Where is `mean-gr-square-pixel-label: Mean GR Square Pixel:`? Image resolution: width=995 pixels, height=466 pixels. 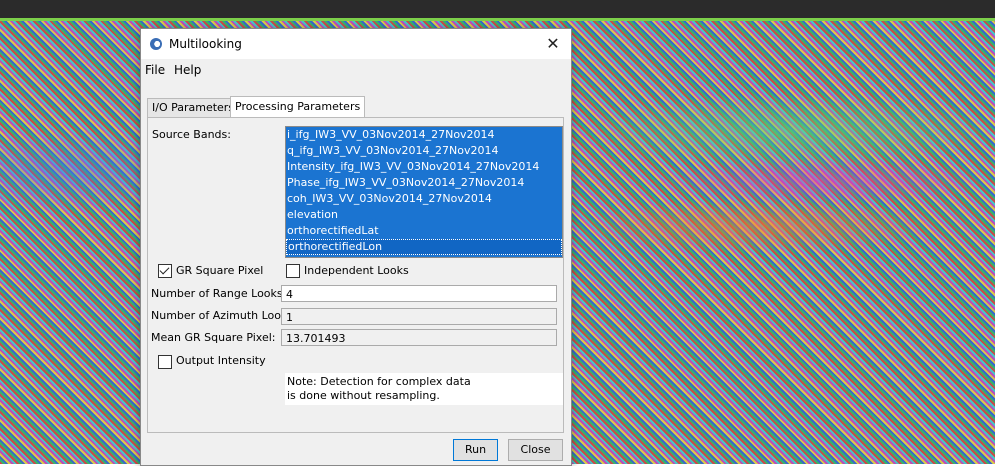 mean-gr-square-pixel-label: Mean GR Square Pixel: is located at coordinates (213, 337).